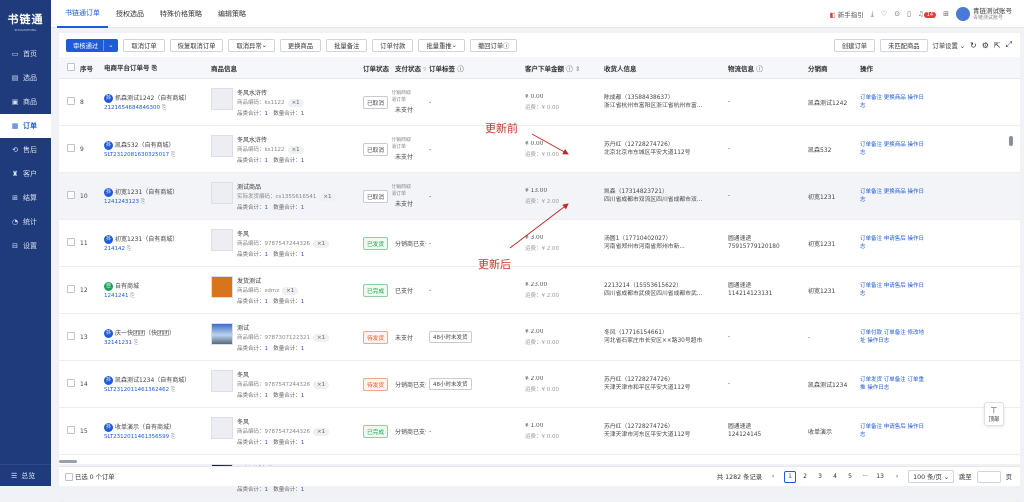  Describe the element at coordinates (539, 226) in the screenshot. I see `arrow-after` at that location.